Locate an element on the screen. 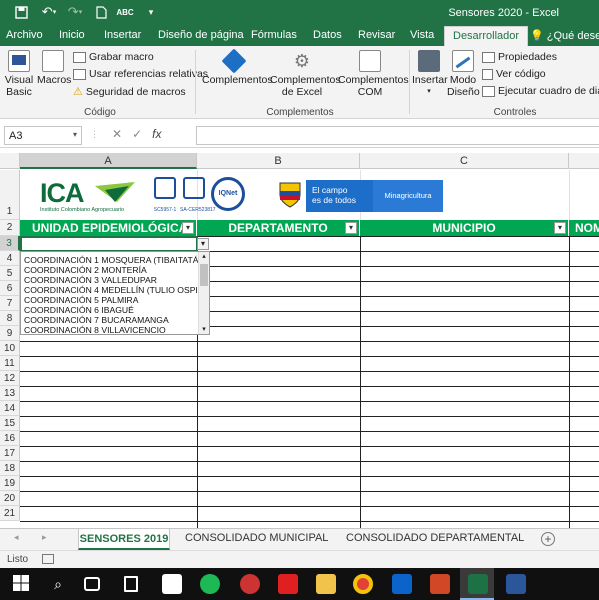  insert-function-icon: fx is located at coordinates (156, 134).